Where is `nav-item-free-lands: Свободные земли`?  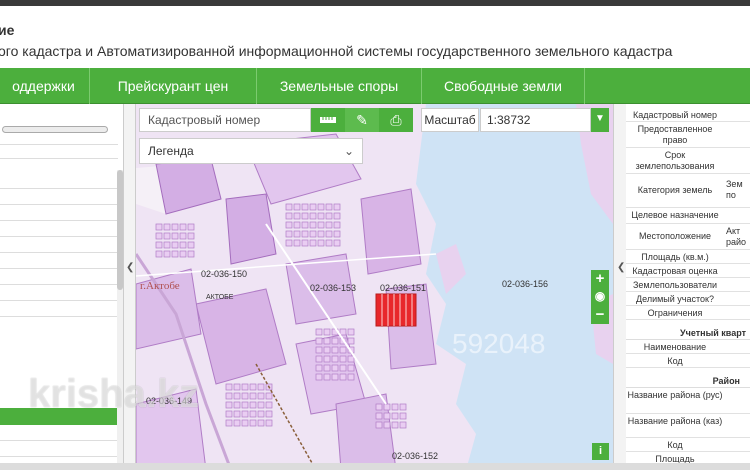
nav-item-free-lands: Свободные земли is located at coordinates (503, 86).